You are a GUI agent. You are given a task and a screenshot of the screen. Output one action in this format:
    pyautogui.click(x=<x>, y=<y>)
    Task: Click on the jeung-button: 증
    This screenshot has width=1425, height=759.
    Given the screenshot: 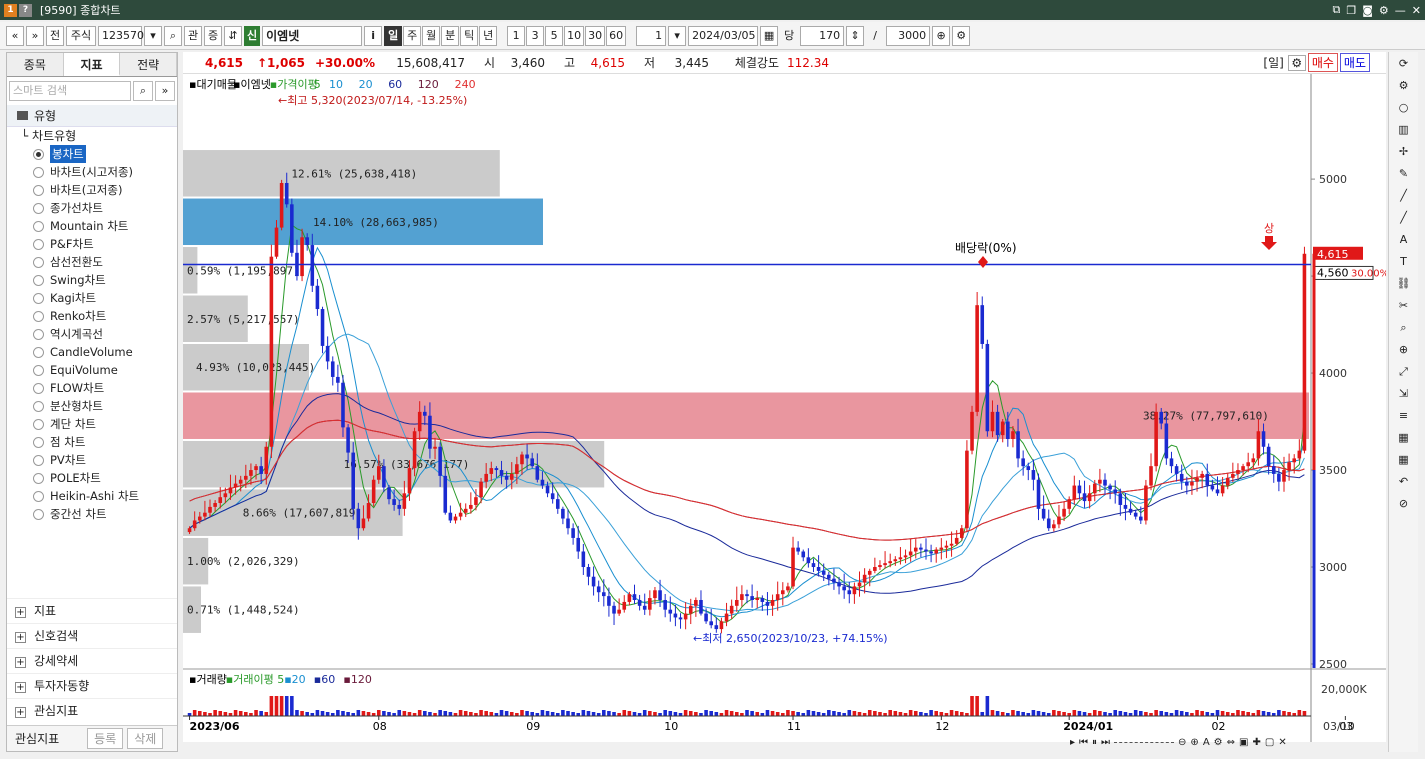 What is the action you would take?
    pyautogui.click(x=213, y=35)
    